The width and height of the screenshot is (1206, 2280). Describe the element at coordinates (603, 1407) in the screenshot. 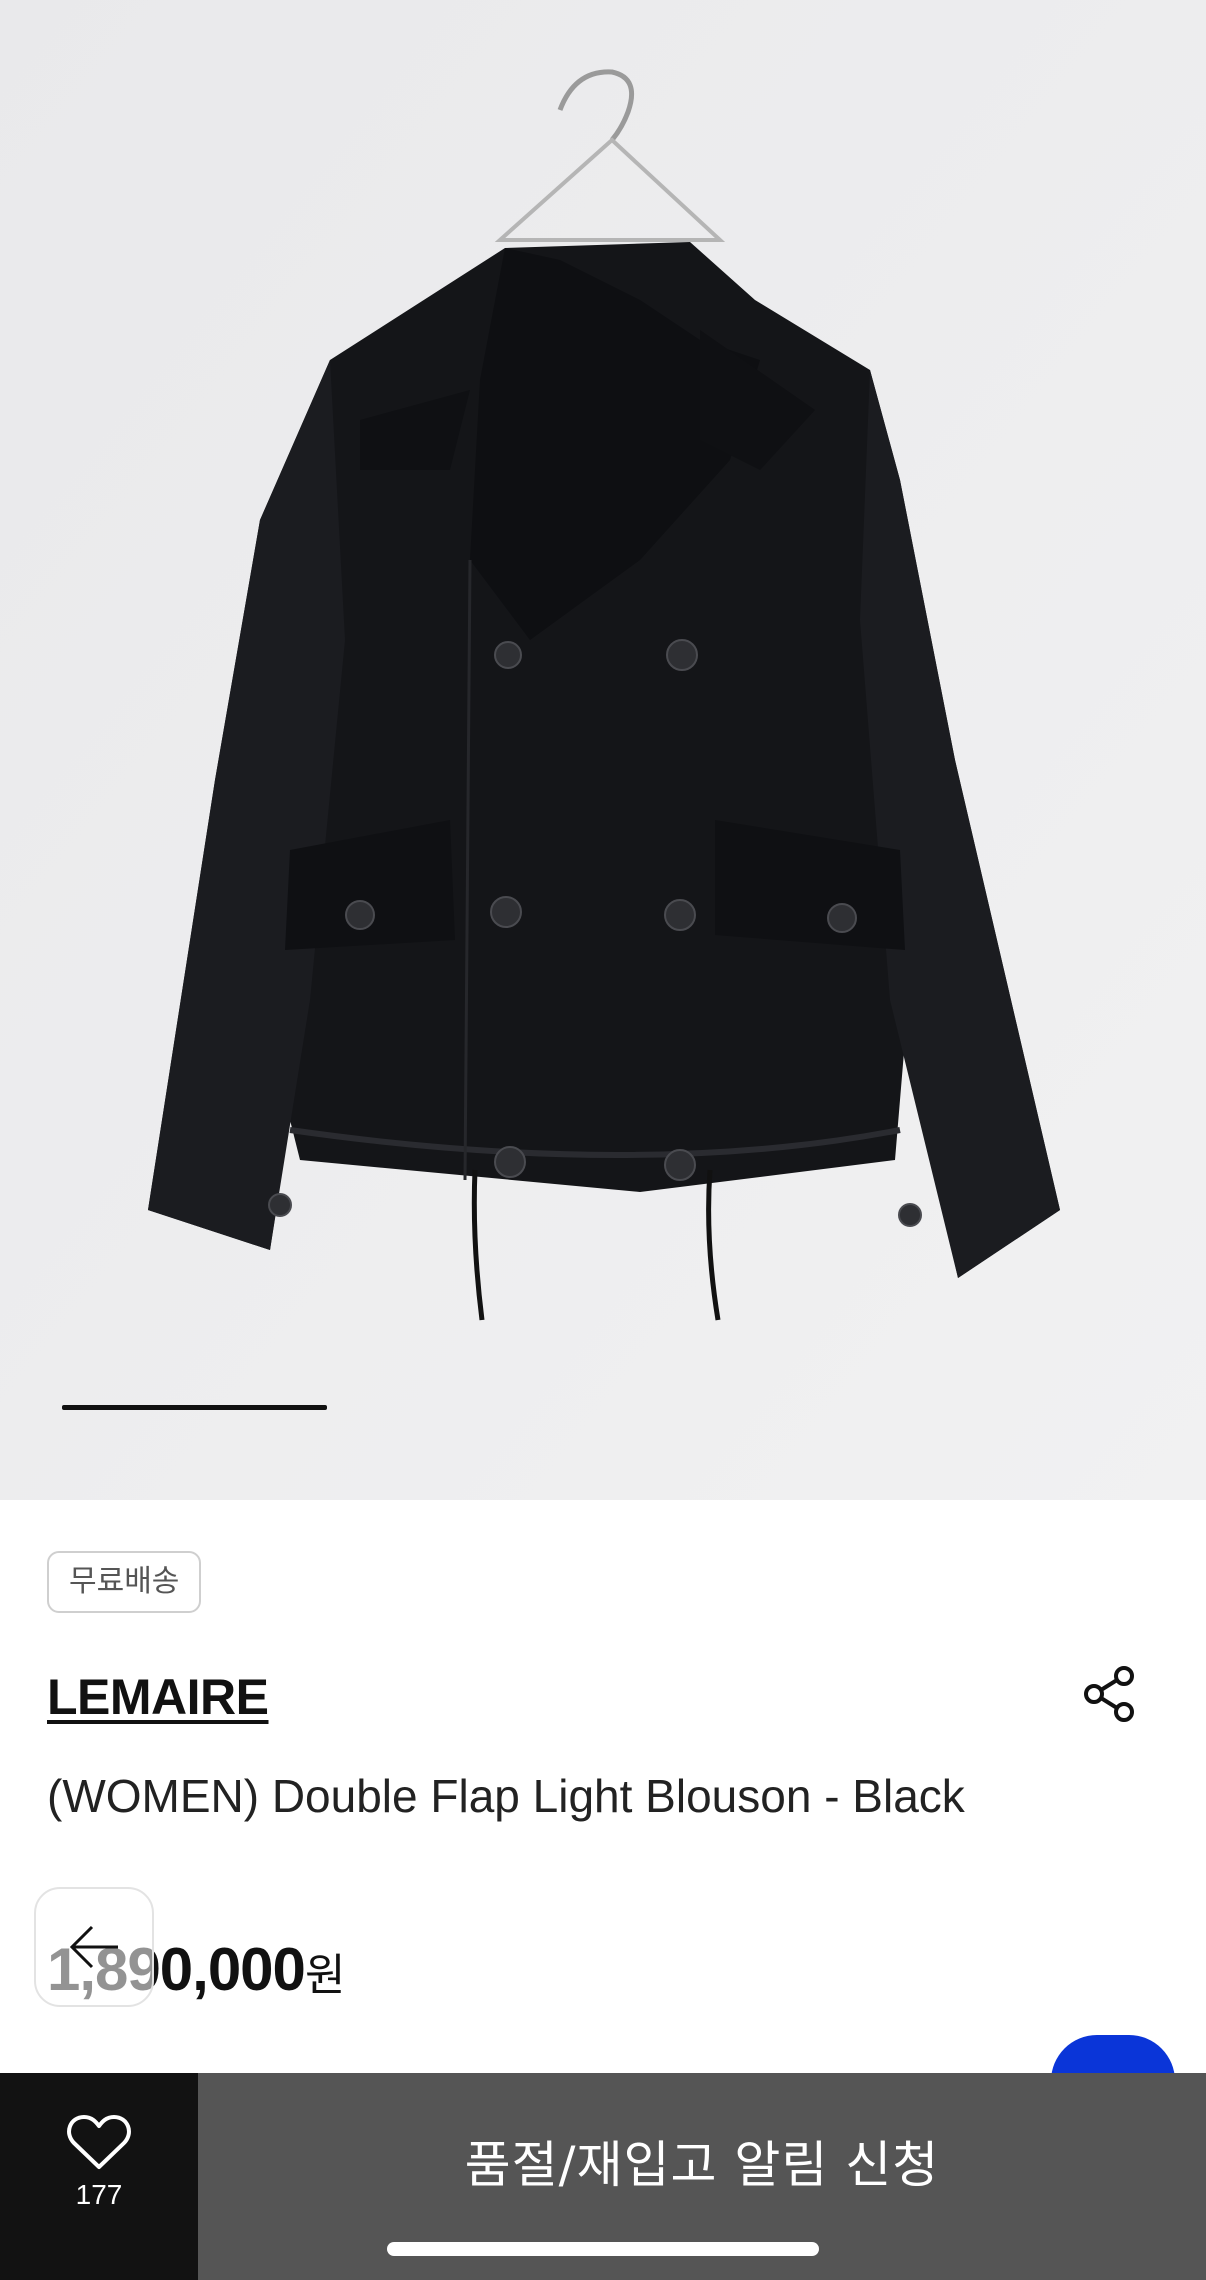

I see `carousel-progress-track` at that location.